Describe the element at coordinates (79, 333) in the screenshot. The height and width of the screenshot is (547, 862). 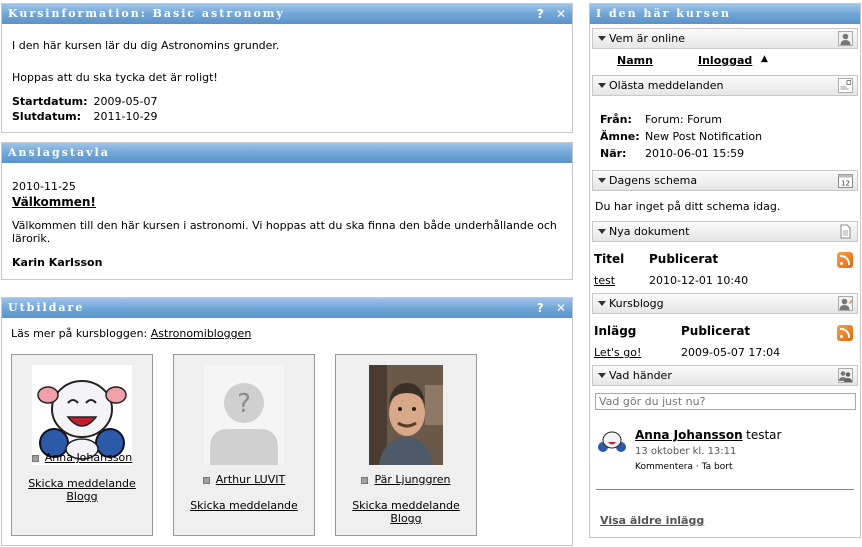
I see `blog-prefix: Läs mer på kursbloggen:` at that location.